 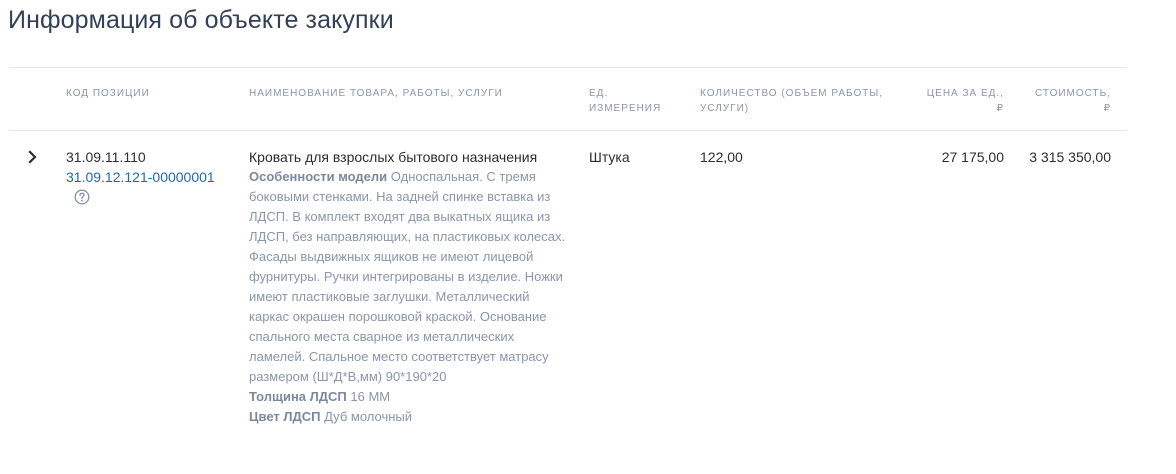 I want to click on cell-cost: 3 315 350,00, so click(x=1061, y=157).